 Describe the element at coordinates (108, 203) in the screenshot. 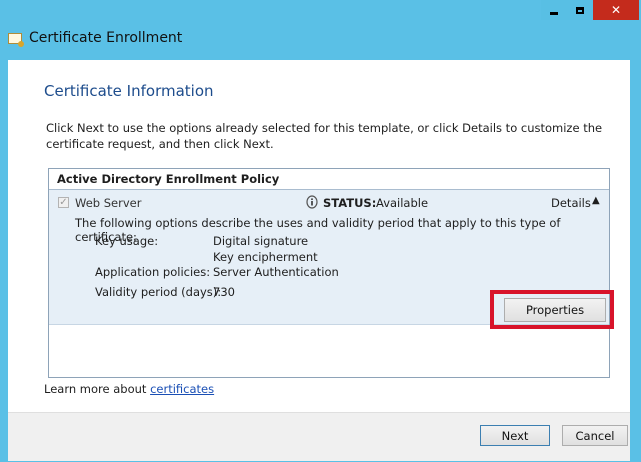

I see `certificate-name: Web Server` at that location.